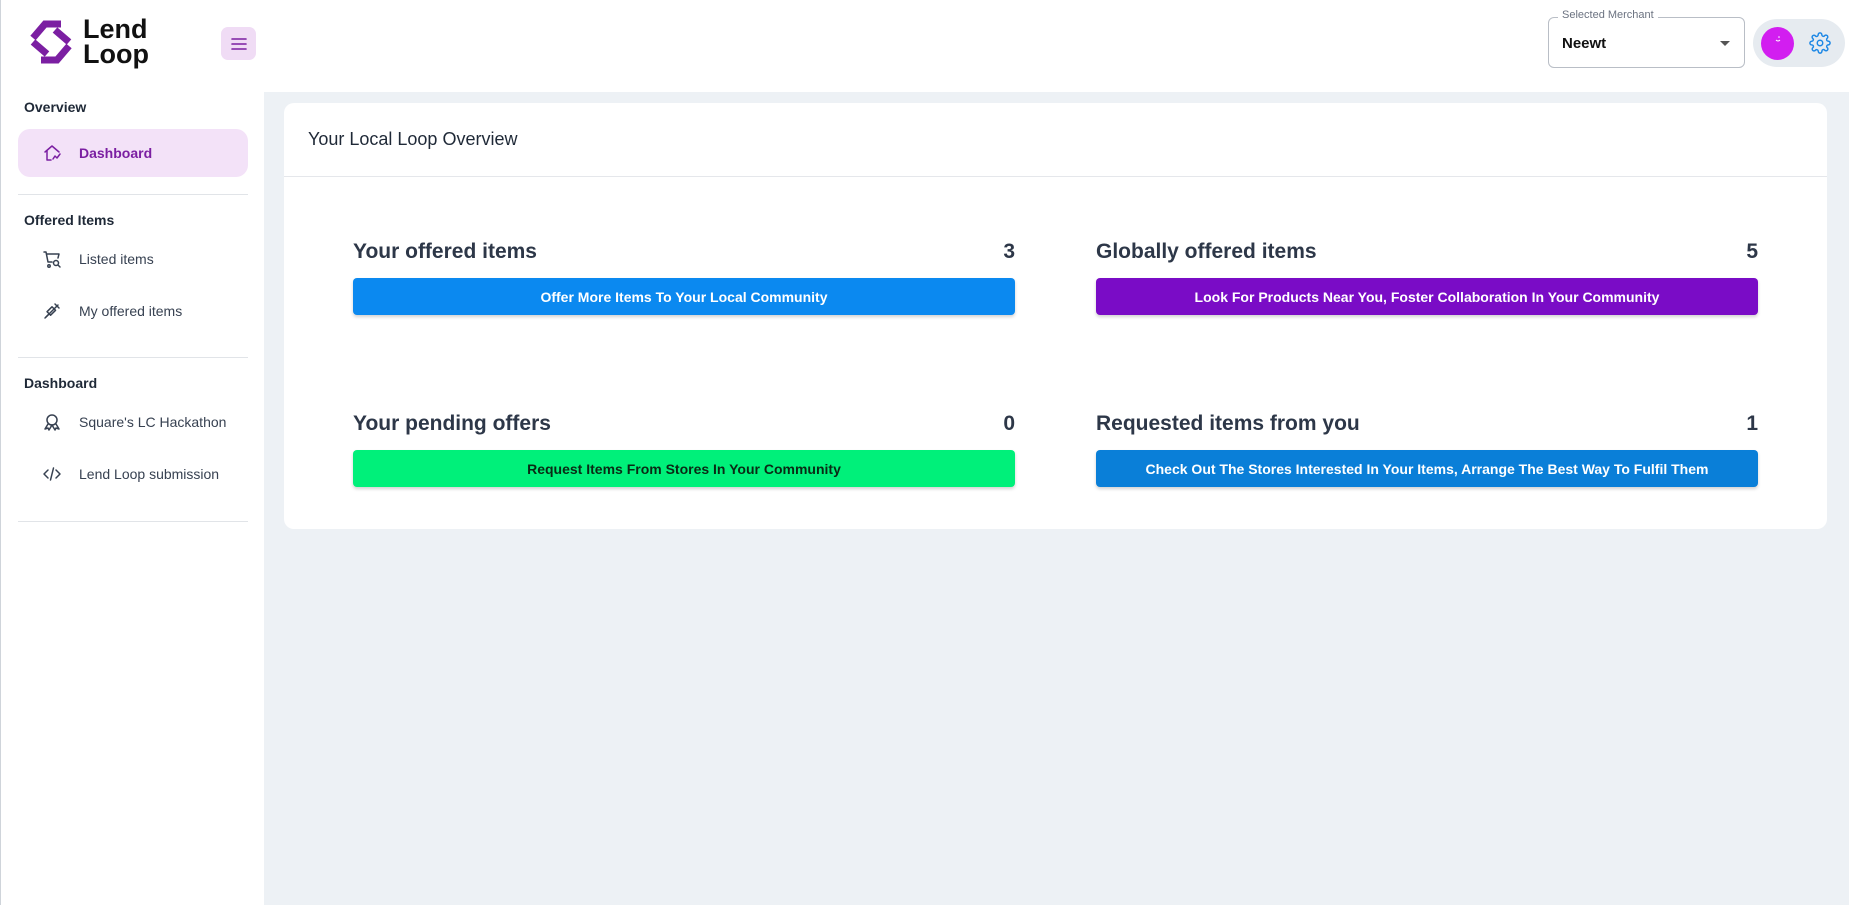 The image size is (1849, 905). What do you see at coordinates (1228, 423) in the screenshot?
I see `stat-label: Requested items from you` at bounding box center [1228, 423].